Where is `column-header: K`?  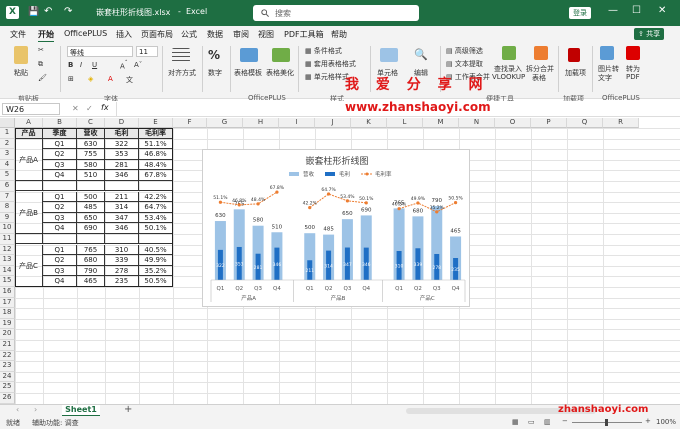 column-header: K is located at coordinates (369, 123).